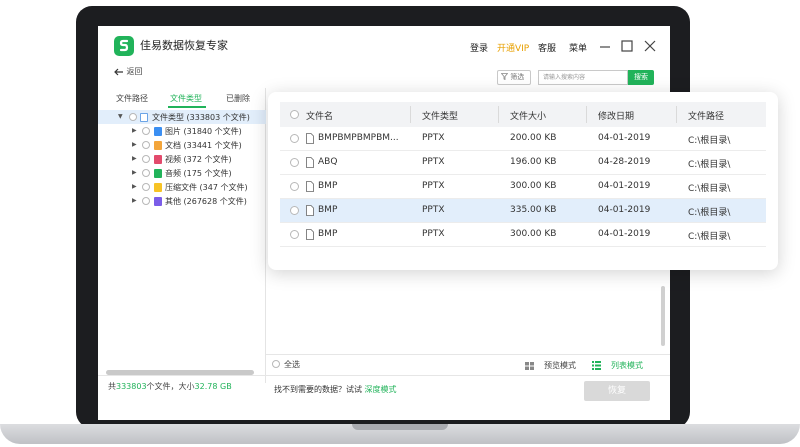 Image resolution: width=800 pixels, height=447 pixels. Describe the element at coordinates (384, 46) in the screenshot. I see `title-bar: 佳易数据恢复专家 登录 开通VIP 客服 菜单` at that location.